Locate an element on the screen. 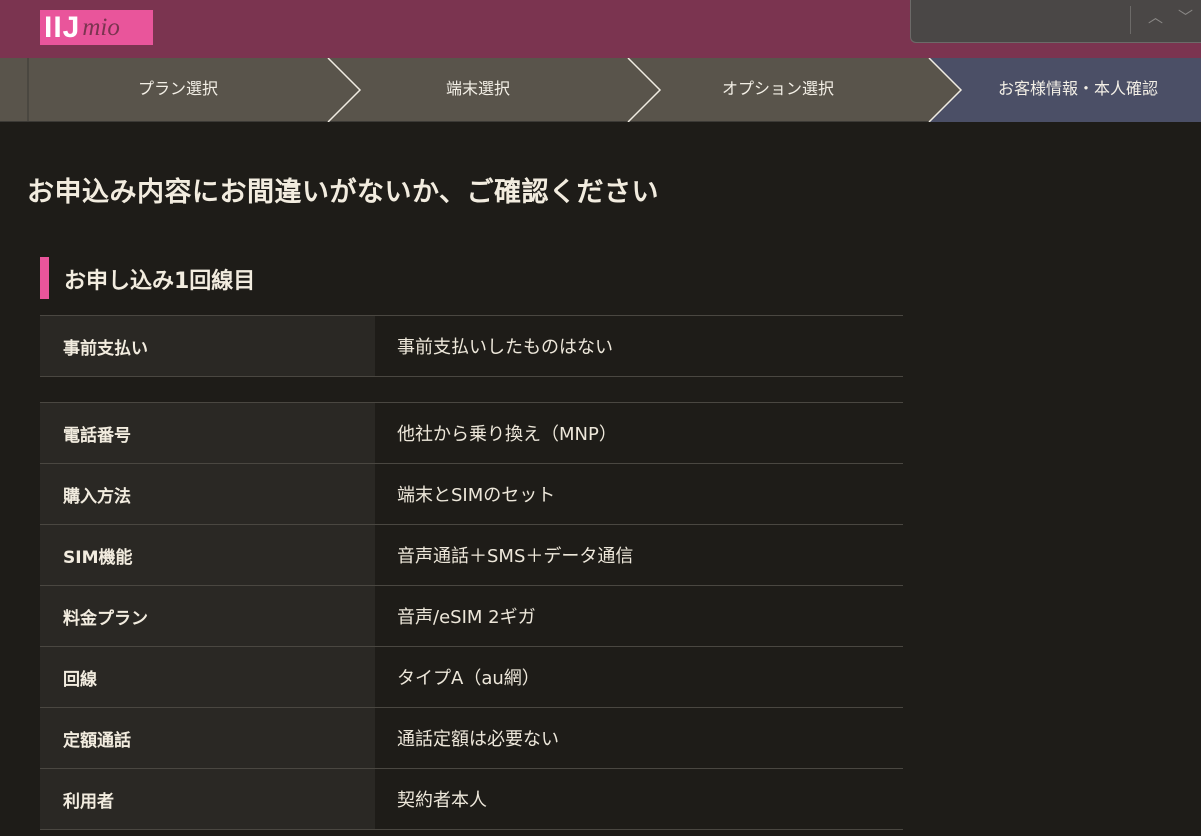 This screenshot has height=836, width=1201. step-option-selection: オプション選択 is located at coordinates (778, 90).